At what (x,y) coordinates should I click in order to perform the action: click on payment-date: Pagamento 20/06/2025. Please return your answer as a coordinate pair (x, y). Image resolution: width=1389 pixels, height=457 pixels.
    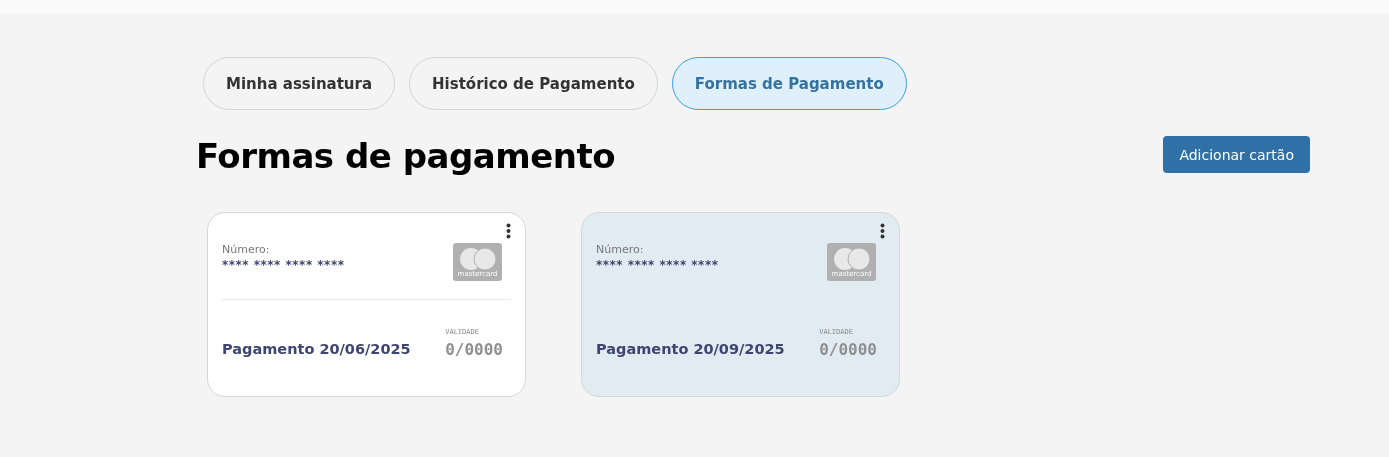
    Looking at the image, I should click on (316, 349).